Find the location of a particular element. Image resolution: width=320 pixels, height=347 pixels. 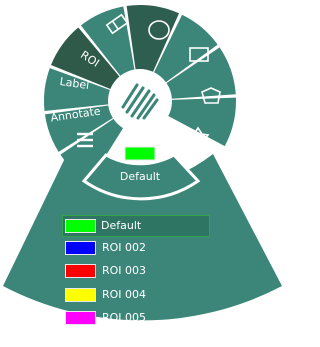

roi-list-item-label: ROI 002 is located at coordinates (124, 247).